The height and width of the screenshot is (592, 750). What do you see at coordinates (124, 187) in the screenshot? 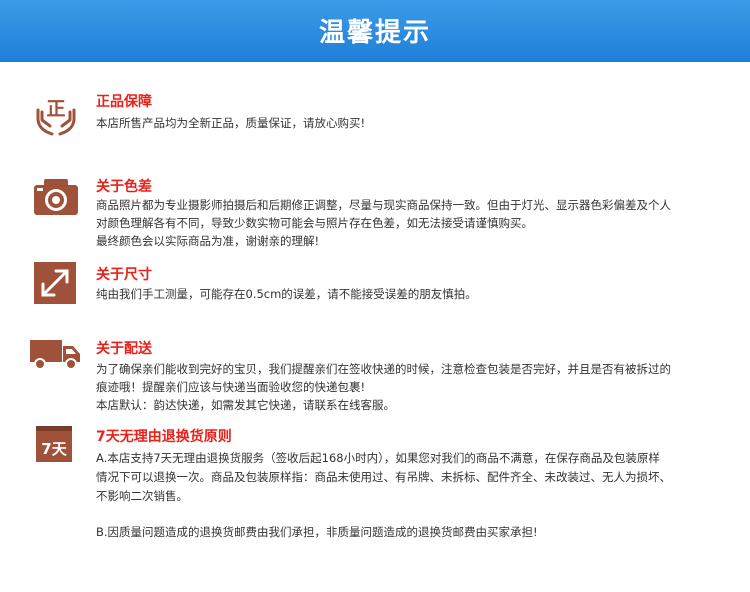
I see `section-title-color: 关于色差` at bounding box center [124, 187].